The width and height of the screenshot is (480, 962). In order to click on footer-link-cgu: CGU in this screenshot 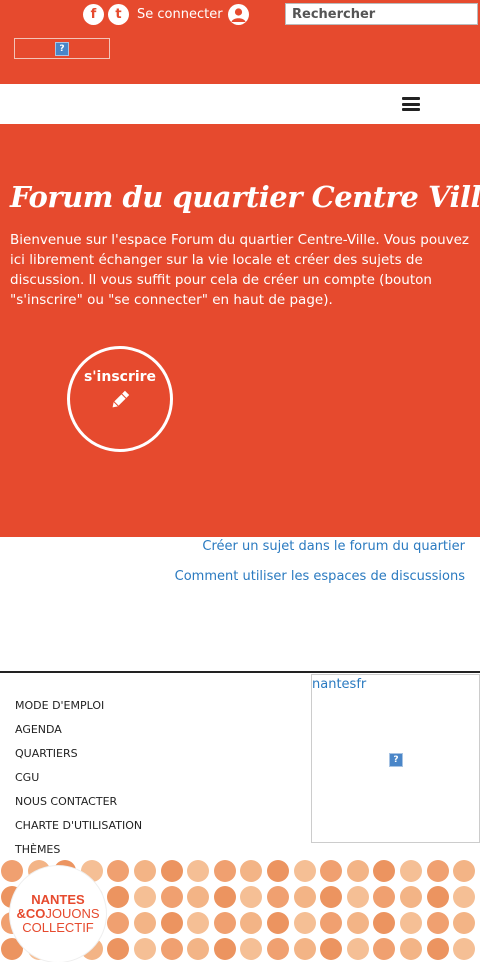, I will do `click(78, 781)`.